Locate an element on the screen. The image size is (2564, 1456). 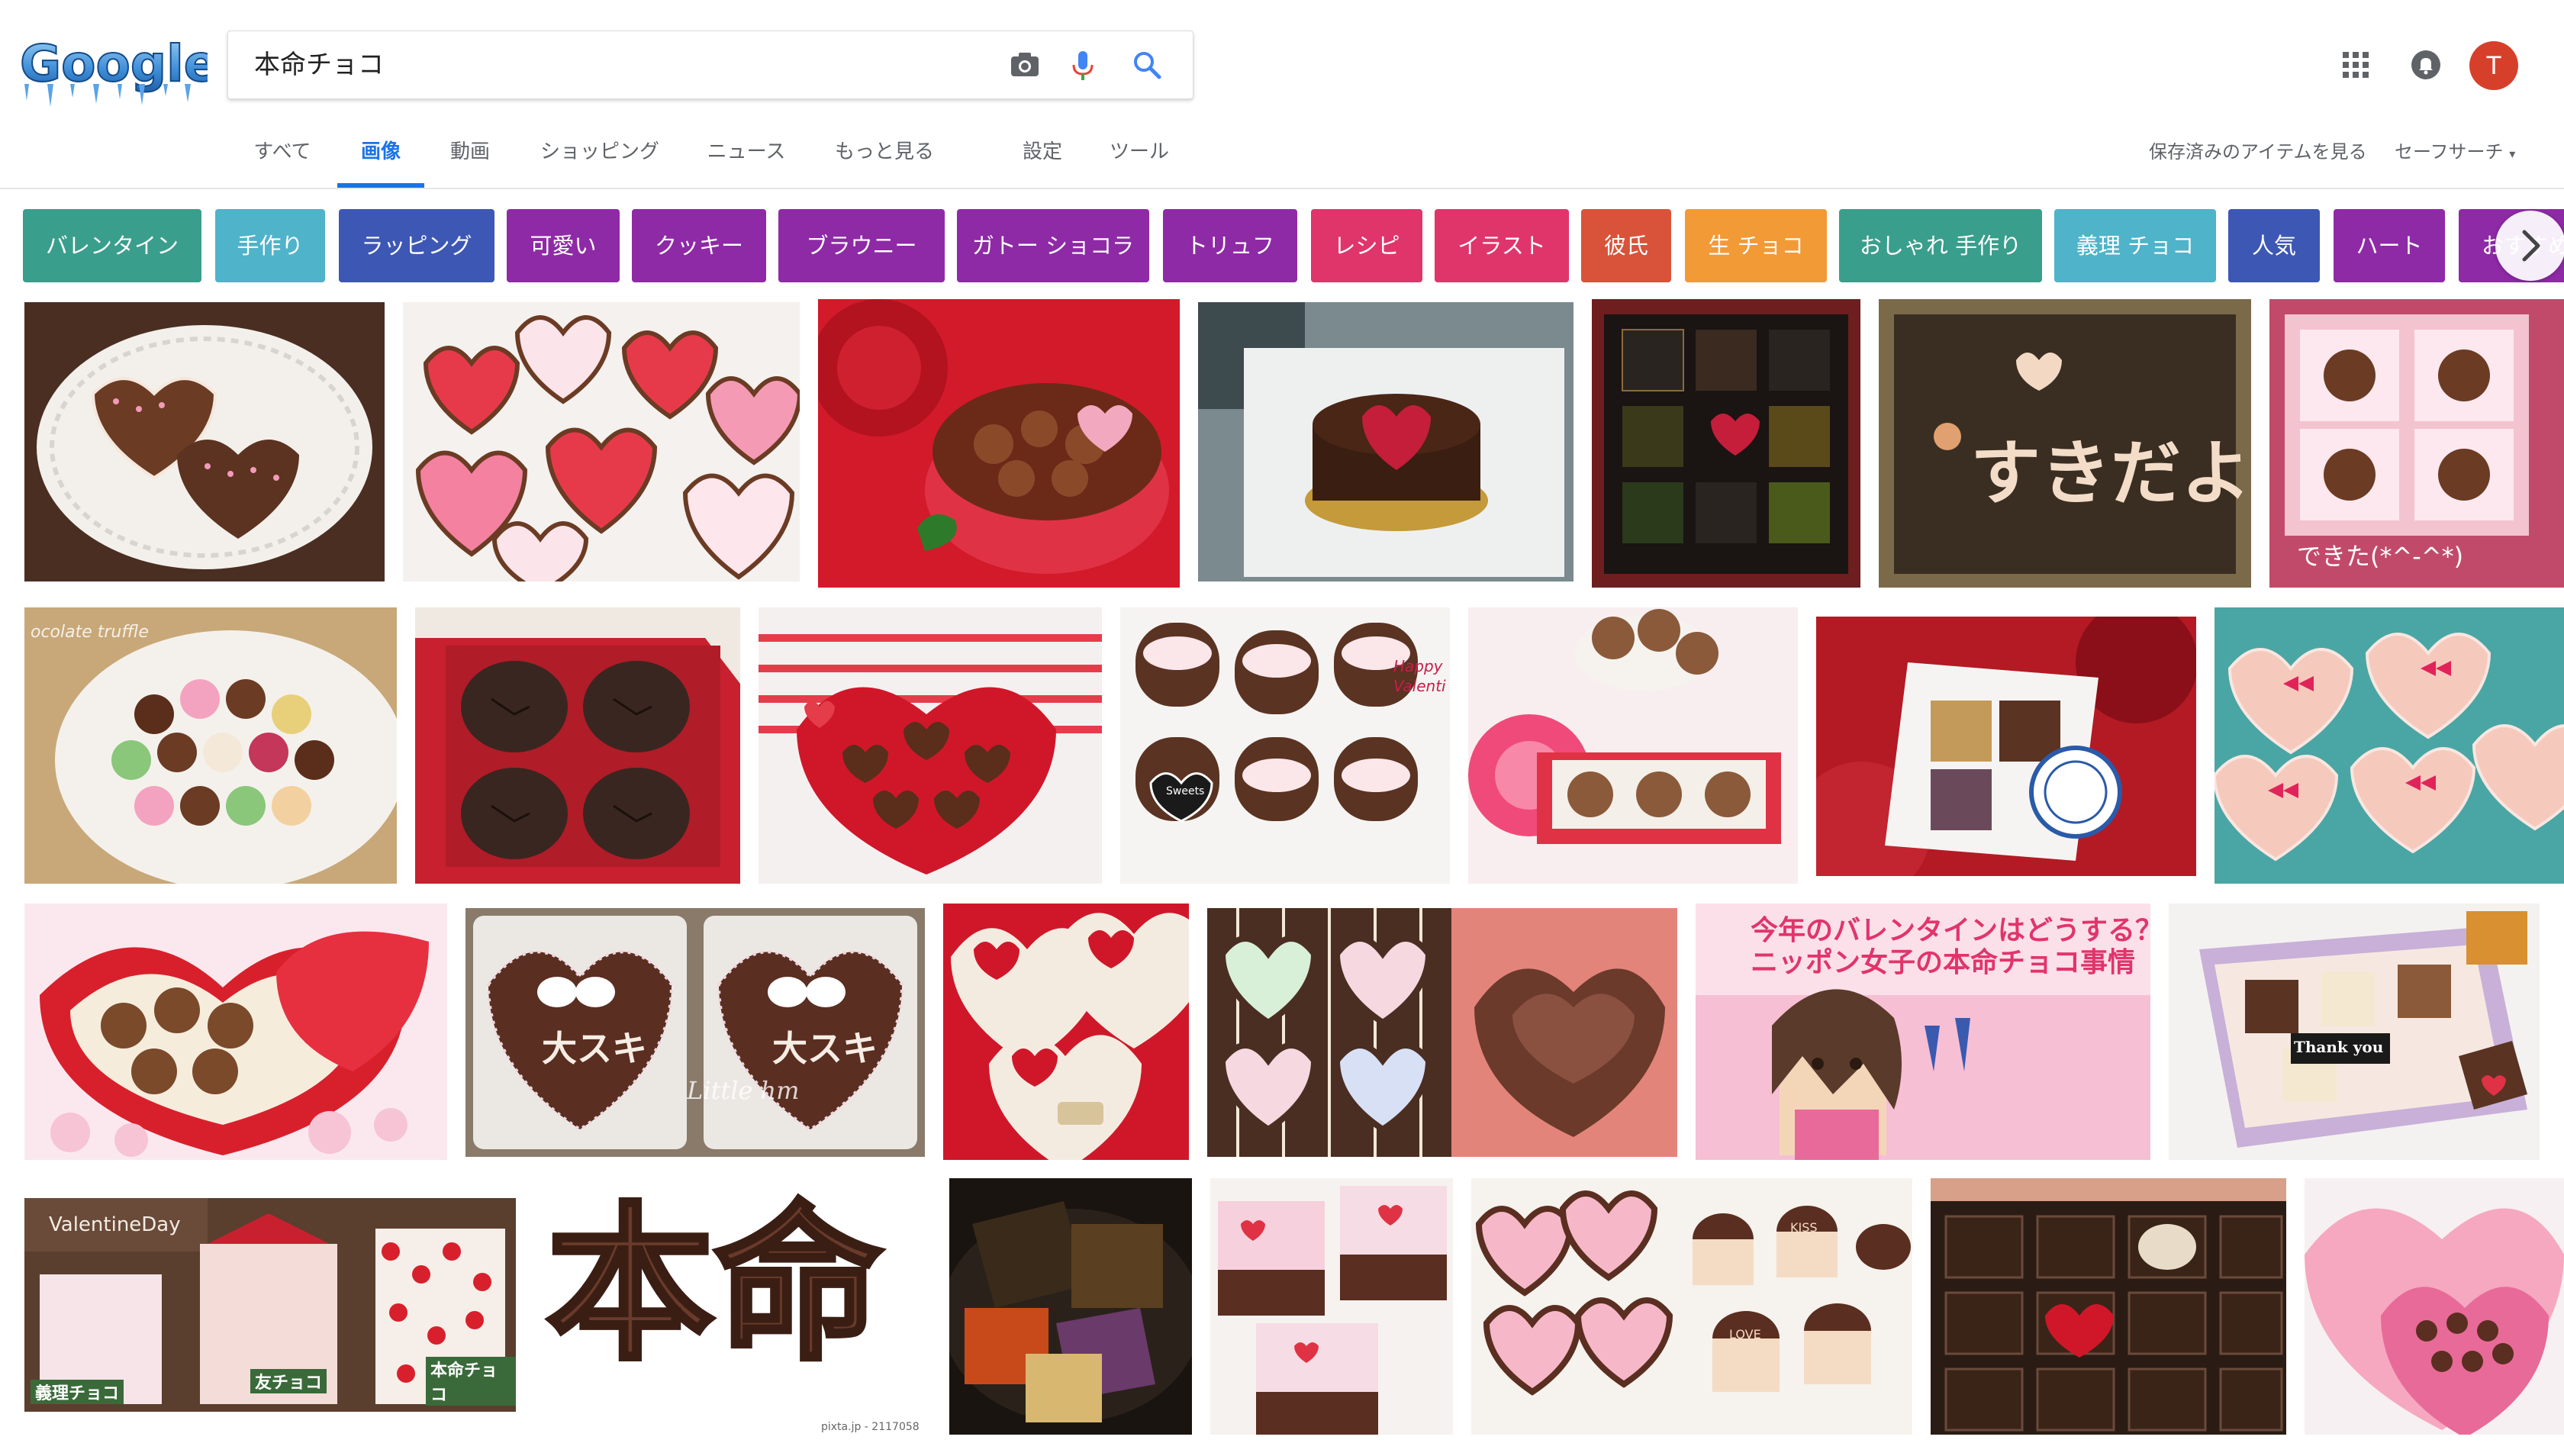
safe-search-menu: セーフサーチ ▾ is located at coordinates (2455, 152).